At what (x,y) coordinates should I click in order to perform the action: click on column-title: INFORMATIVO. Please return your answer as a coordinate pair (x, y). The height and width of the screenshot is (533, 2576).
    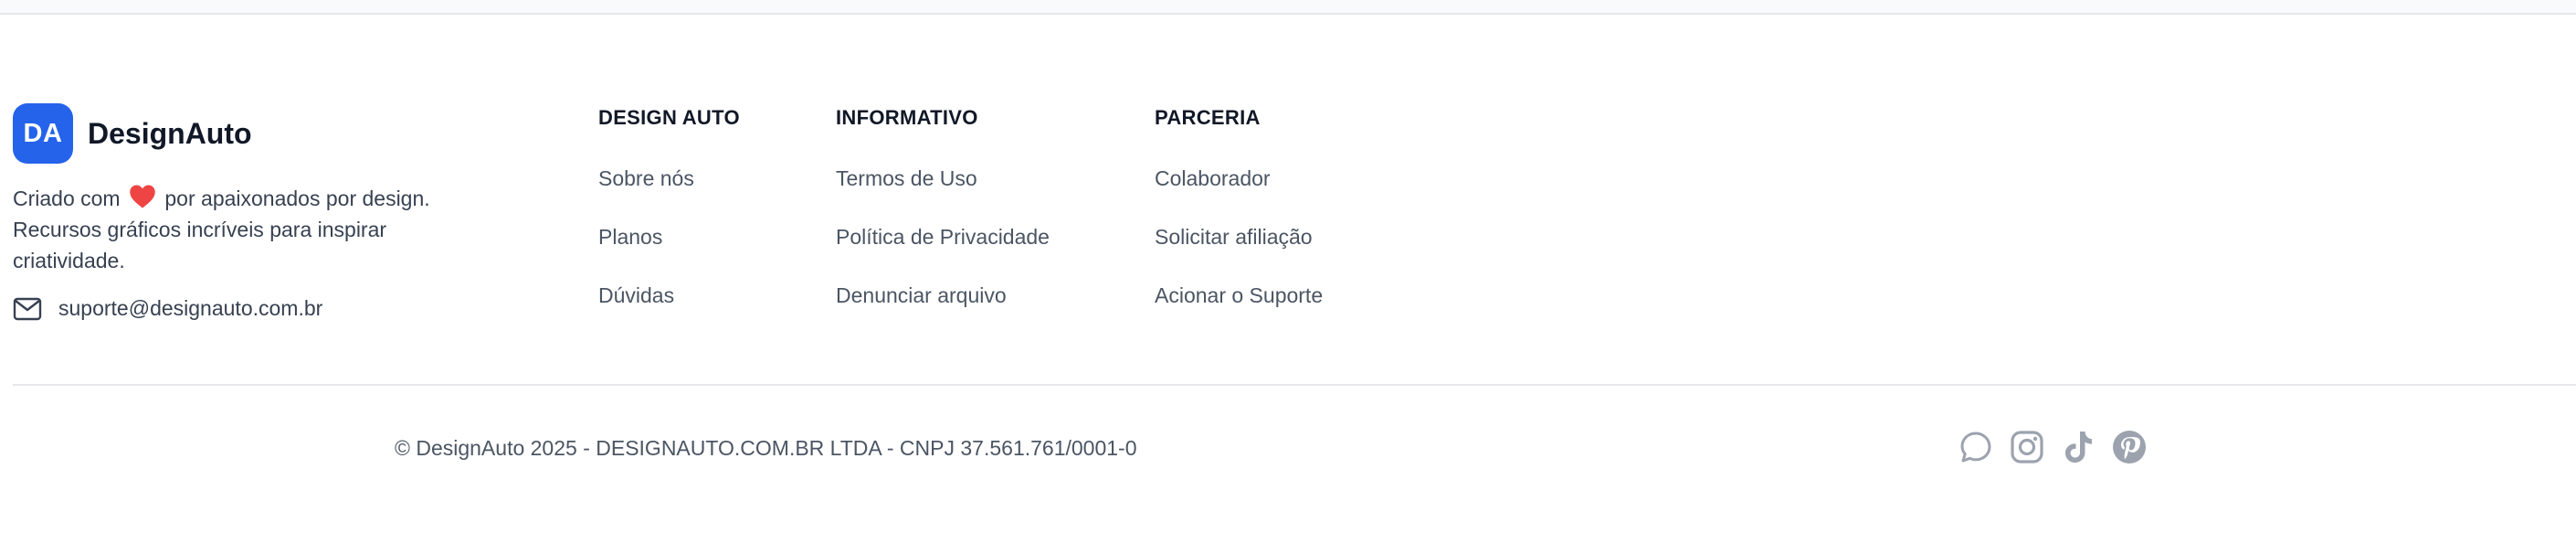
    Looking at the image, I should click on (907, 117).